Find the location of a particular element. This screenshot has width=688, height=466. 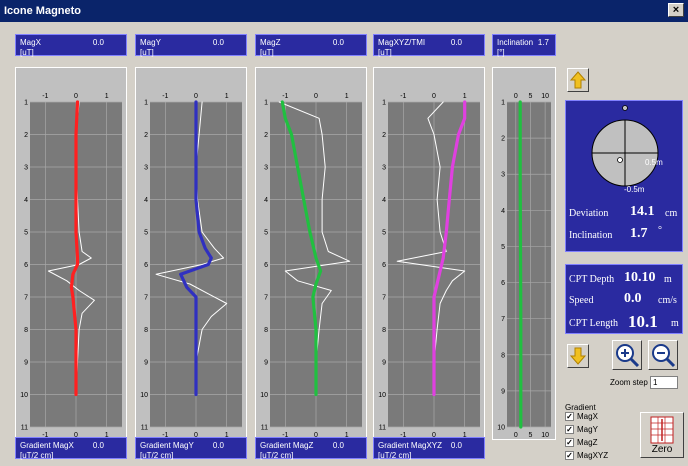

plot-magy: -1 -1 0 0 1 1 1 2 3 4 5 6 7 8 9 10 11 is located at coordinates (191, 253).